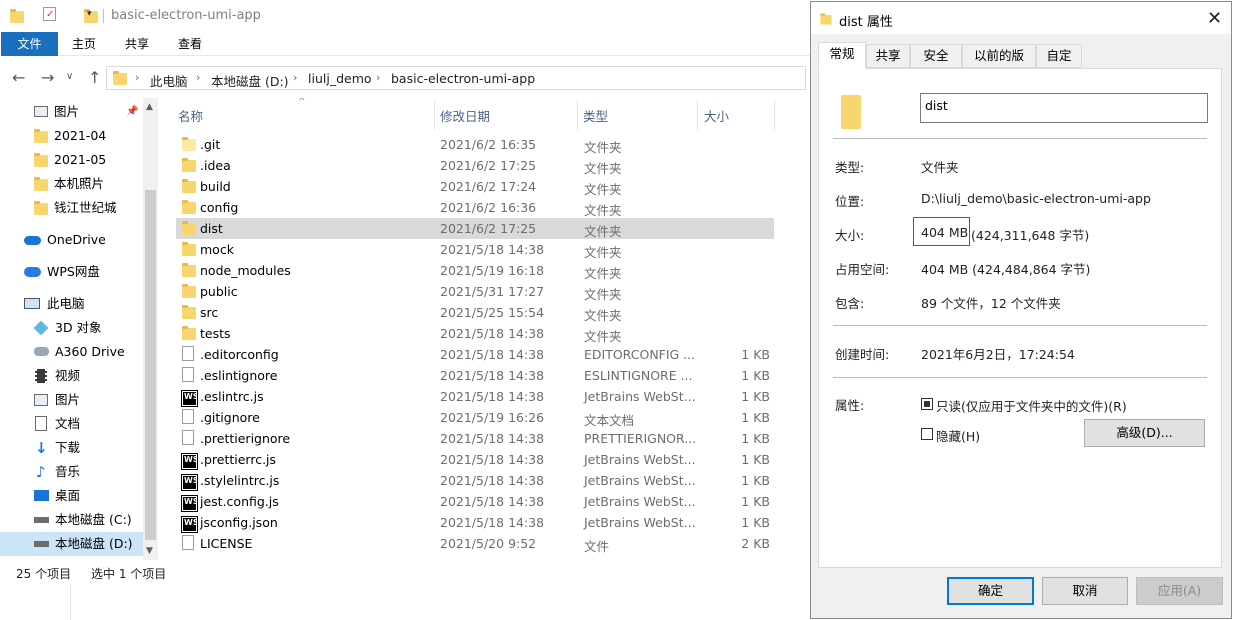 This screenshot has height=620, width=1233. Describe the element at coordinates (250, 80) in the screenshot. I see `breadcrumb-drive-d: 本地磁盘 (D:)` at that location.